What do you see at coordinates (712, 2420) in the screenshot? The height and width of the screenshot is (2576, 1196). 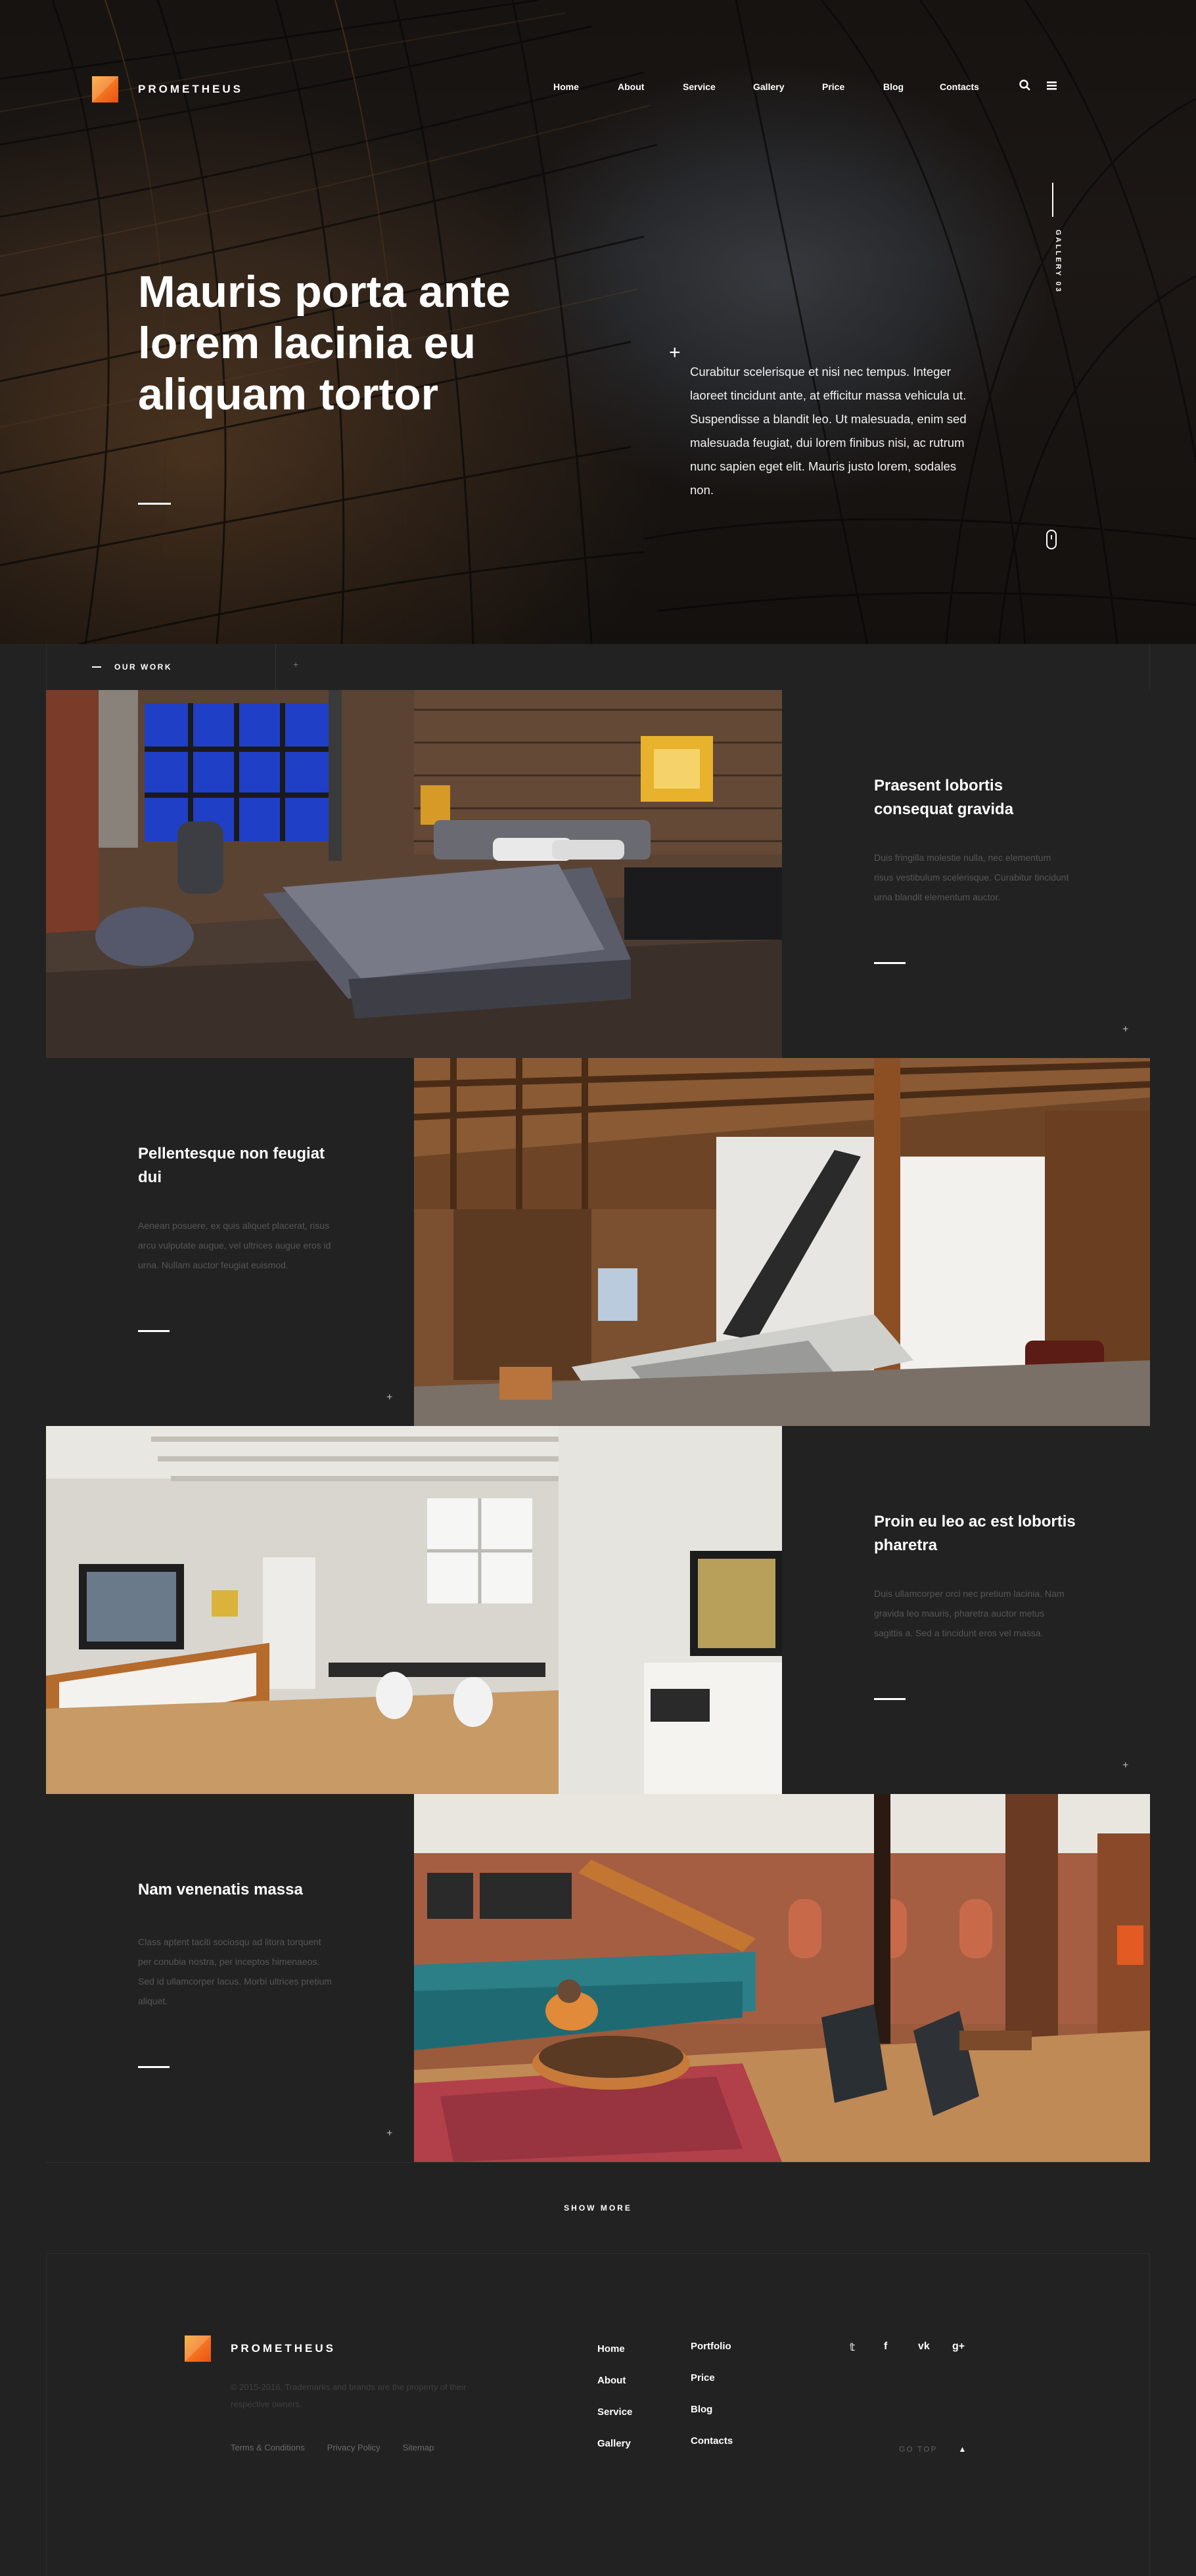 I see `footer-link-blog: Blog` at bounding box center [712, 2420].